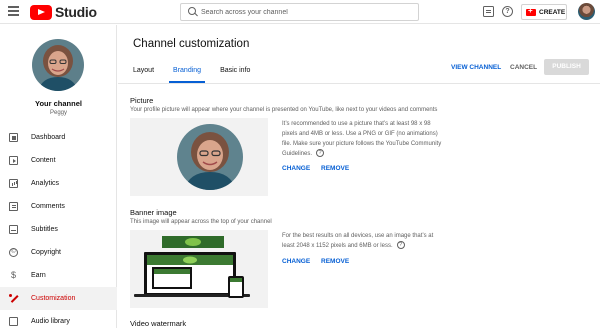  I want to click on create-video-icon, so click(531, 11).